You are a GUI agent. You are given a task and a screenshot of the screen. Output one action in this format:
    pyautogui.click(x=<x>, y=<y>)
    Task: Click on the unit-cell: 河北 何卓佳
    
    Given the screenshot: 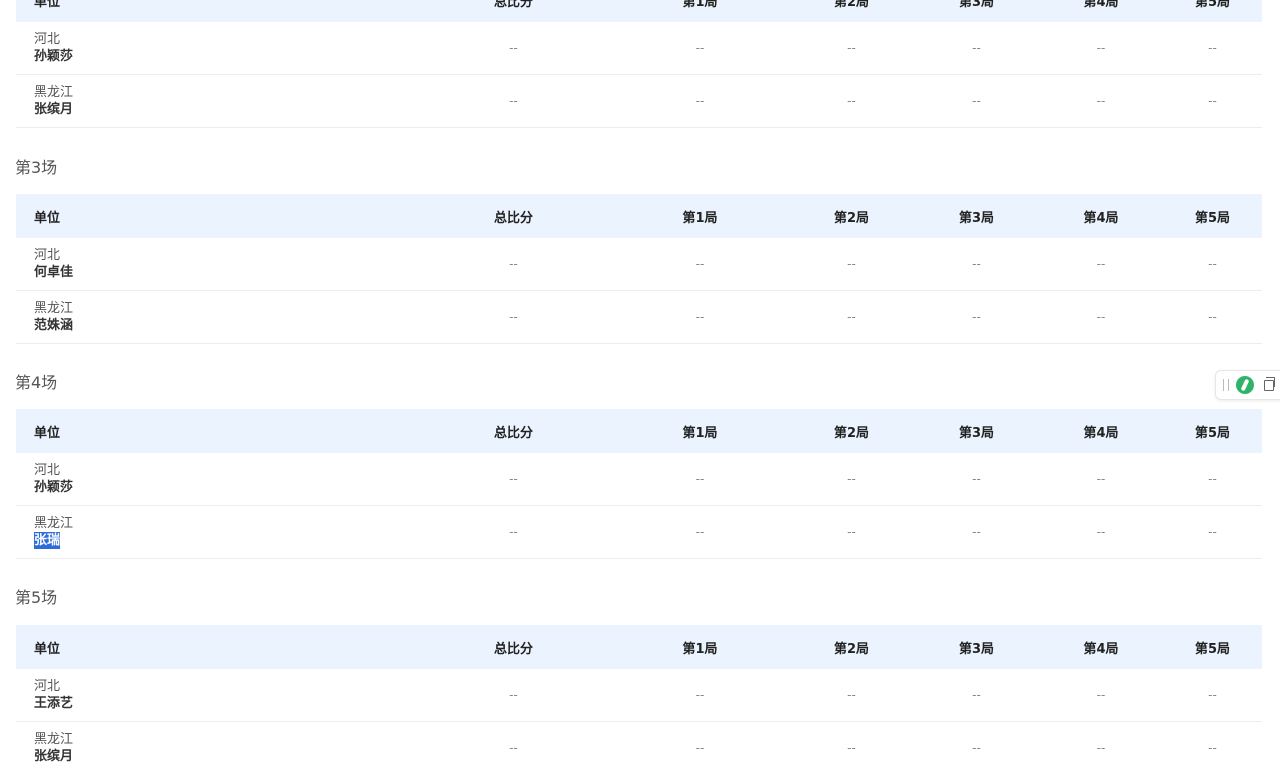 What is the action you would take?
    pyautogui.click(x=216, y=264)
    